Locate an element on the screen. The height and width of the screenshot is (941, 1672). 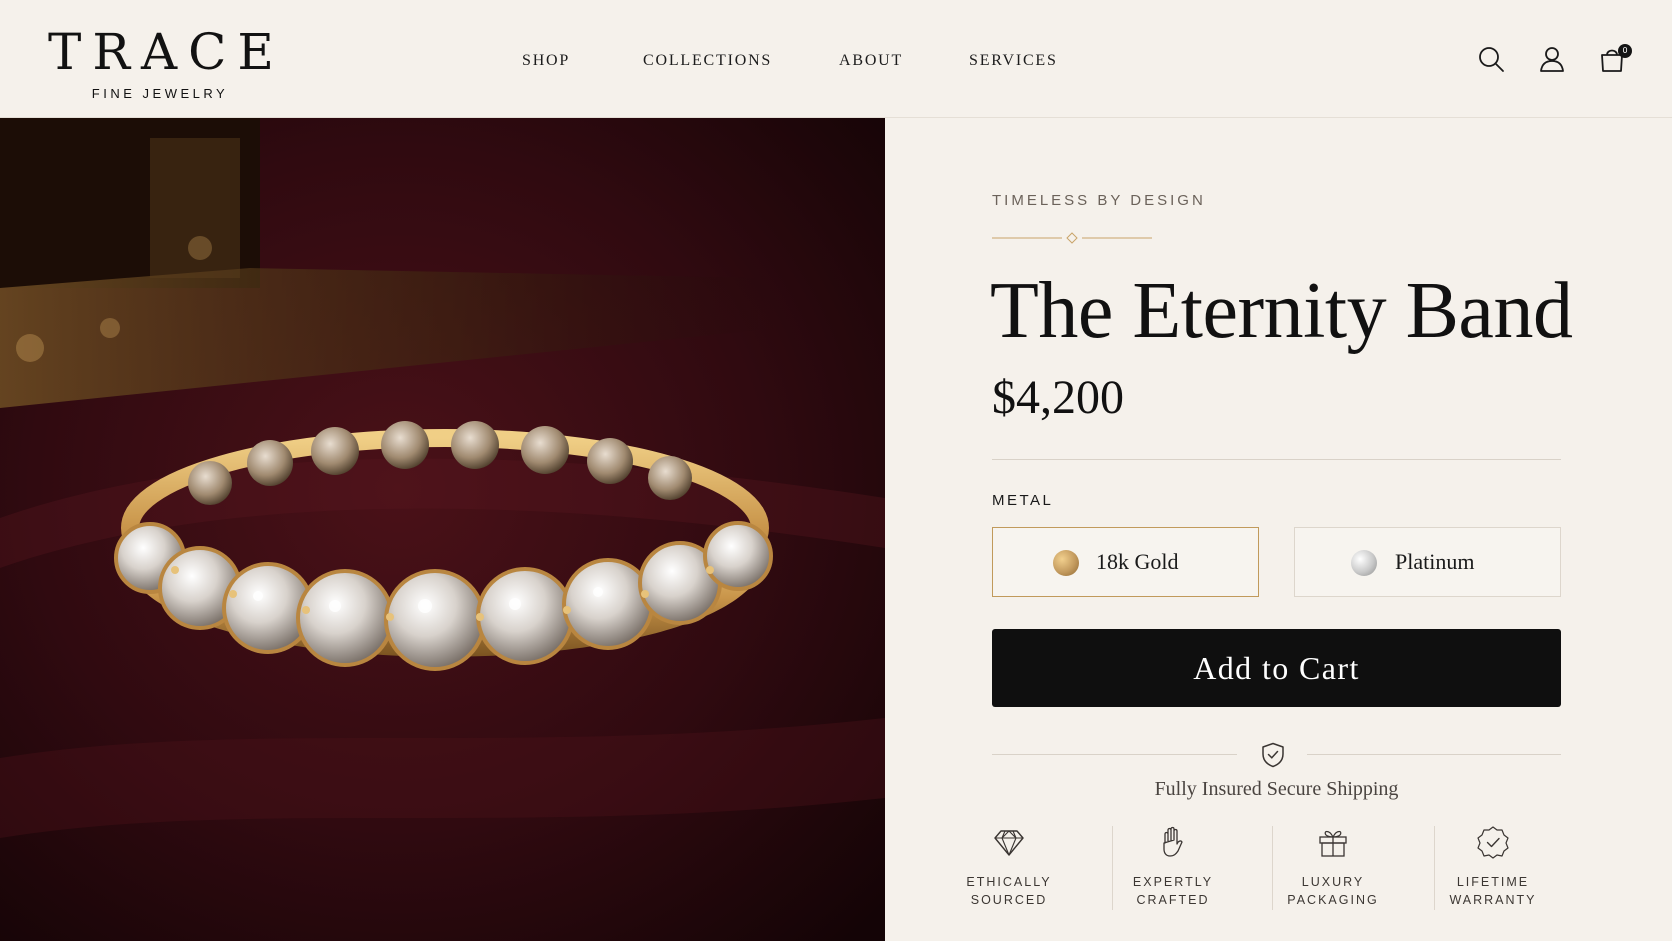
feature-label: LUXURY PACKAGING is located at coordinates (1333, 891).